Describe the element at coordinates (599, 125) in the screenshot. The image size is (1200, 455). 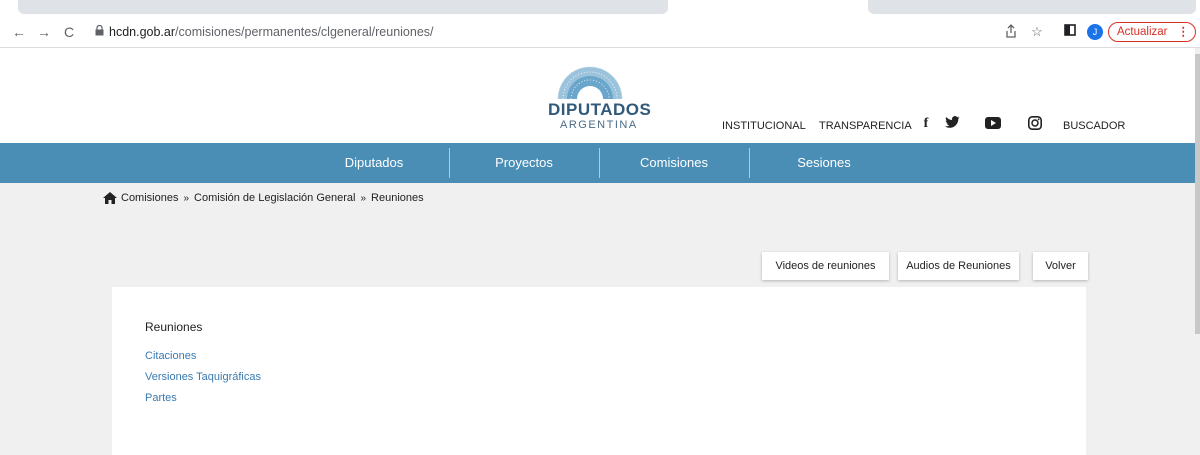
I see `logo-subtitle: ARGENTINA` at that location.